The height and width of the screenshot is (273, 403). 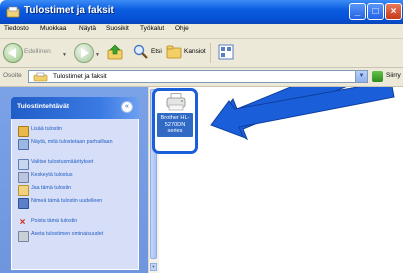 I want to click on printer-tasks-header: Tulostintehtävät «, so click(x=75, y=108).